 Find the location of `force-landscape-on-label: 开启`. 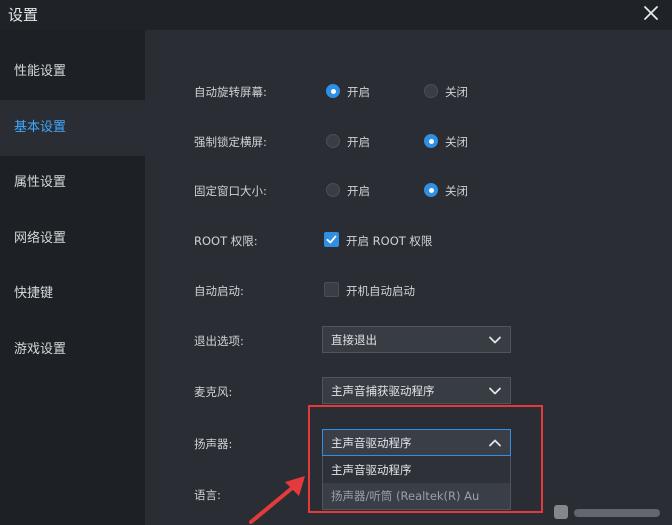

force-landscape-on-label: 开启 is located at coordinates (358, 142).